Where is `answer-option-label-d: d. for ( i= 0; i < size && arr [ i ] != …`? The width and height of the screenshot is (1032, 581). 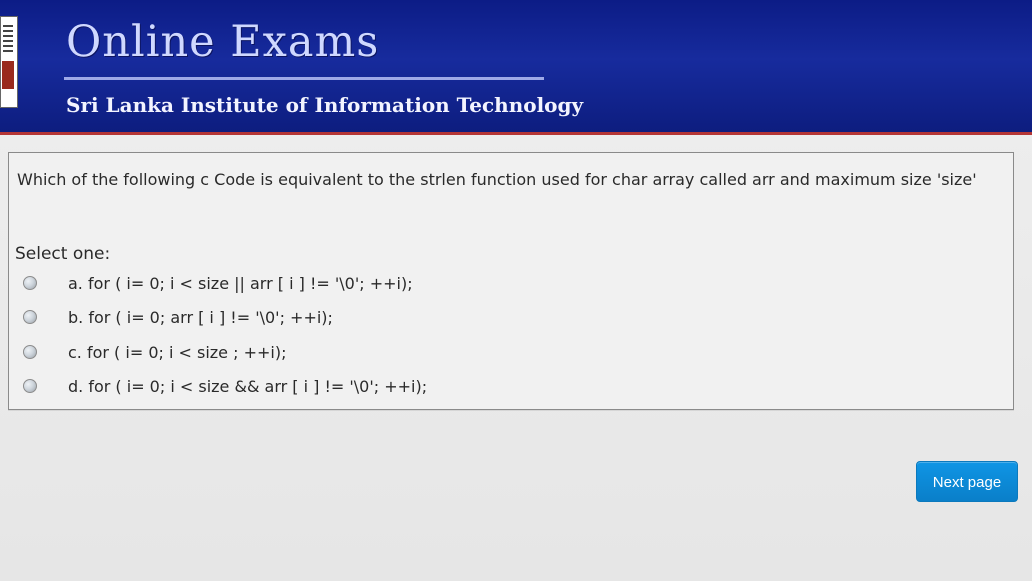 answer-option-label-d: d. for ( i= 0; i < size && arr [ i ] != … is located at coordinates (248, 386).